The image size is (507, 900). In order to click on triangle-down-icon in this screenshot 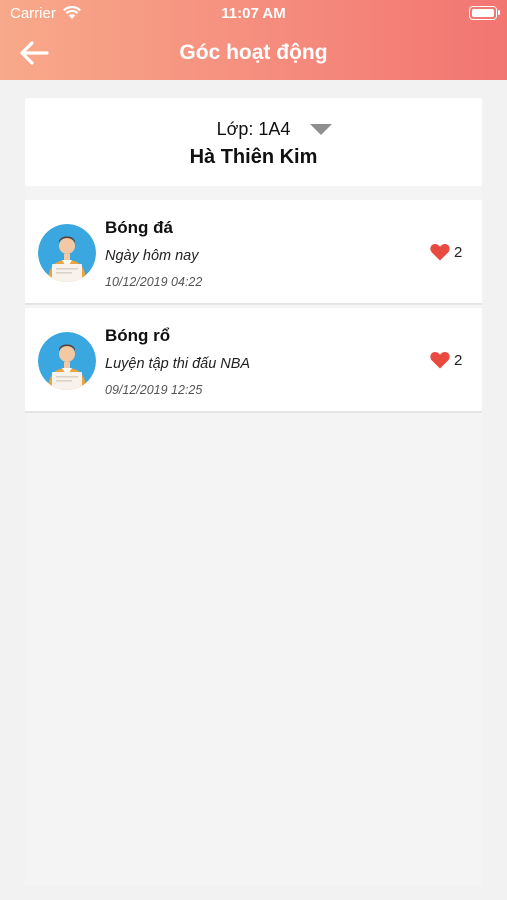, I will do `click(321, 129)`.